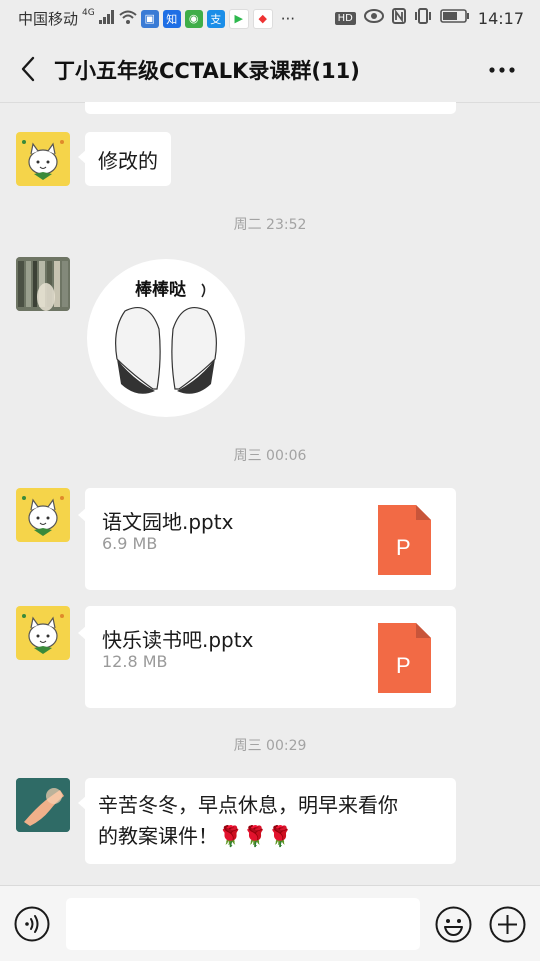 The width and height of the screenshot is (540, 961). Describe the element at coordinates (193, 18) in the screenshot. I see `app-notification-icon: ◉` at that location.